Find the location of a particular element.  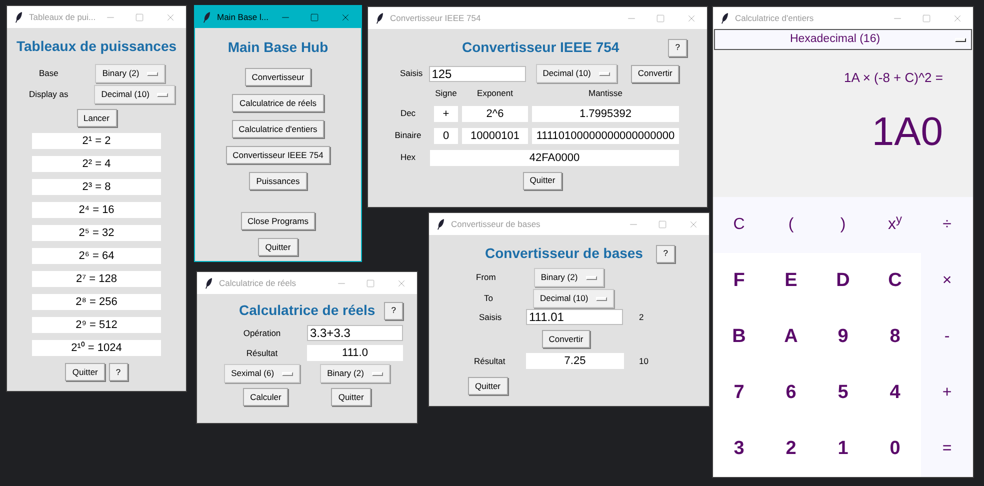

field-label: Opération is located at coordinates (262, 333).